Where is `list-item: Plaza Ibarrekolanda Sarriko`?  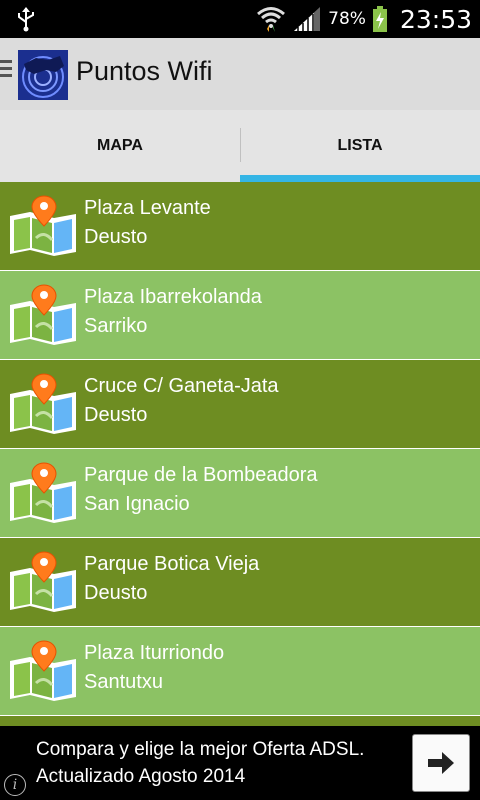
list-item: Plaza Ibarrekolanda Sarriko is located at coordinates (240, 315).